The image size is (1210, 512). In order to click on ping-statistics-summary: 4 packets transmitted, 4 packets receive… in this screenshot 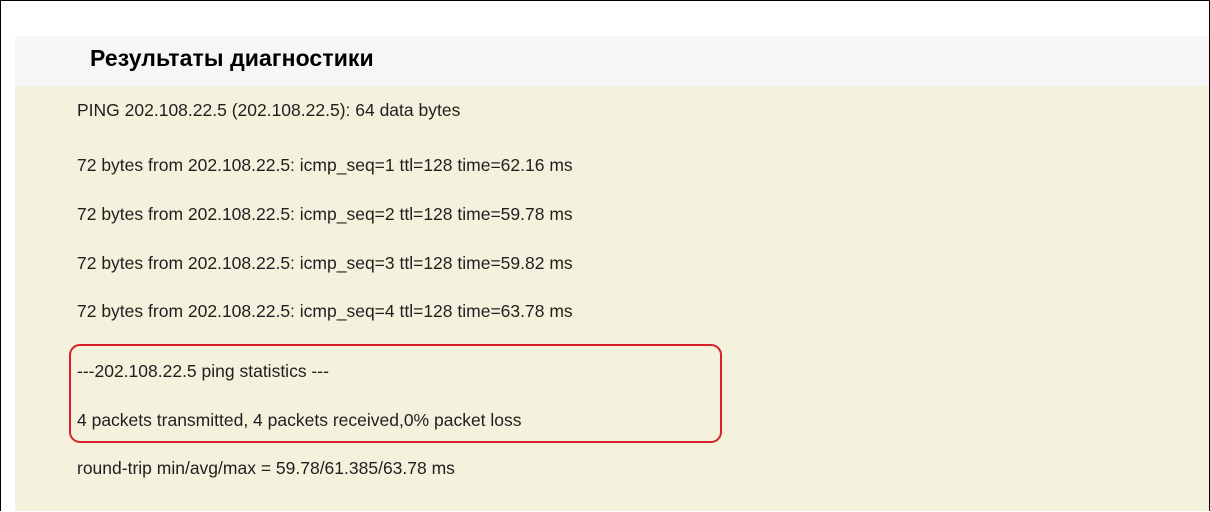, I will do `click(299, 420)`.